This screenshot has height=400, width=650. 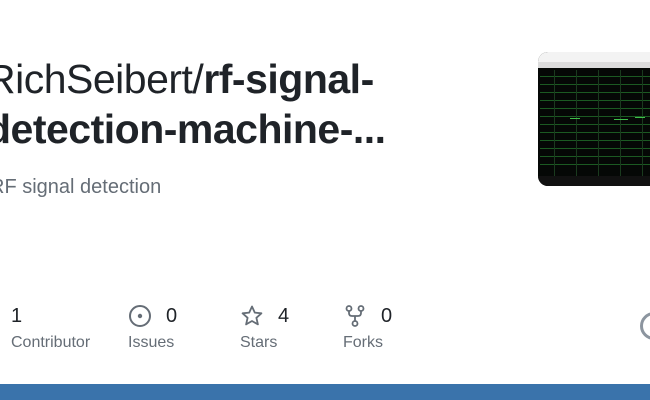 I want to click on repo-owner: RichSeibert/, so click(x=102, y=79).